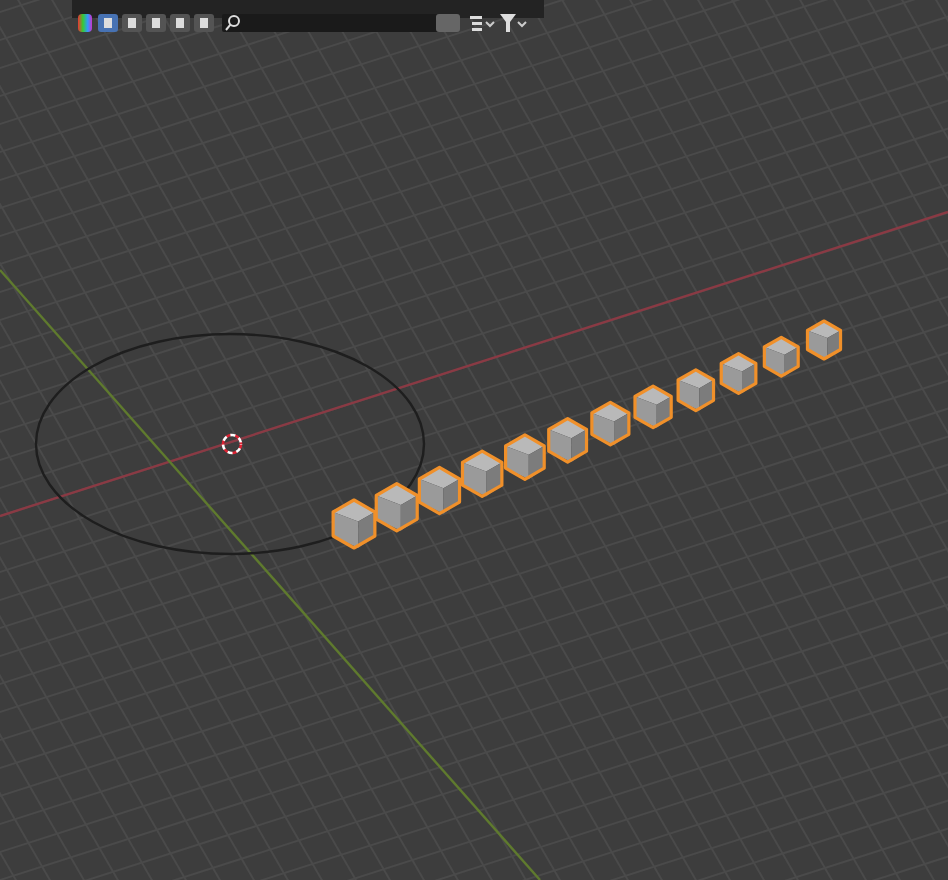 The width and height of the screenshot is (948, 880). What do you see at coordinates (108, 23) in the screenshot?
I see `view-toggle-icon` at bounding box center [108, 23].